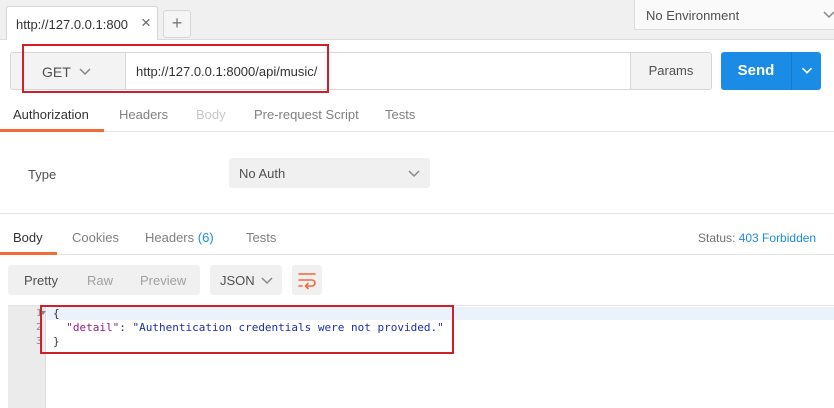  I want to click on response-tab-headers-label: Headers, so click(170, 237).